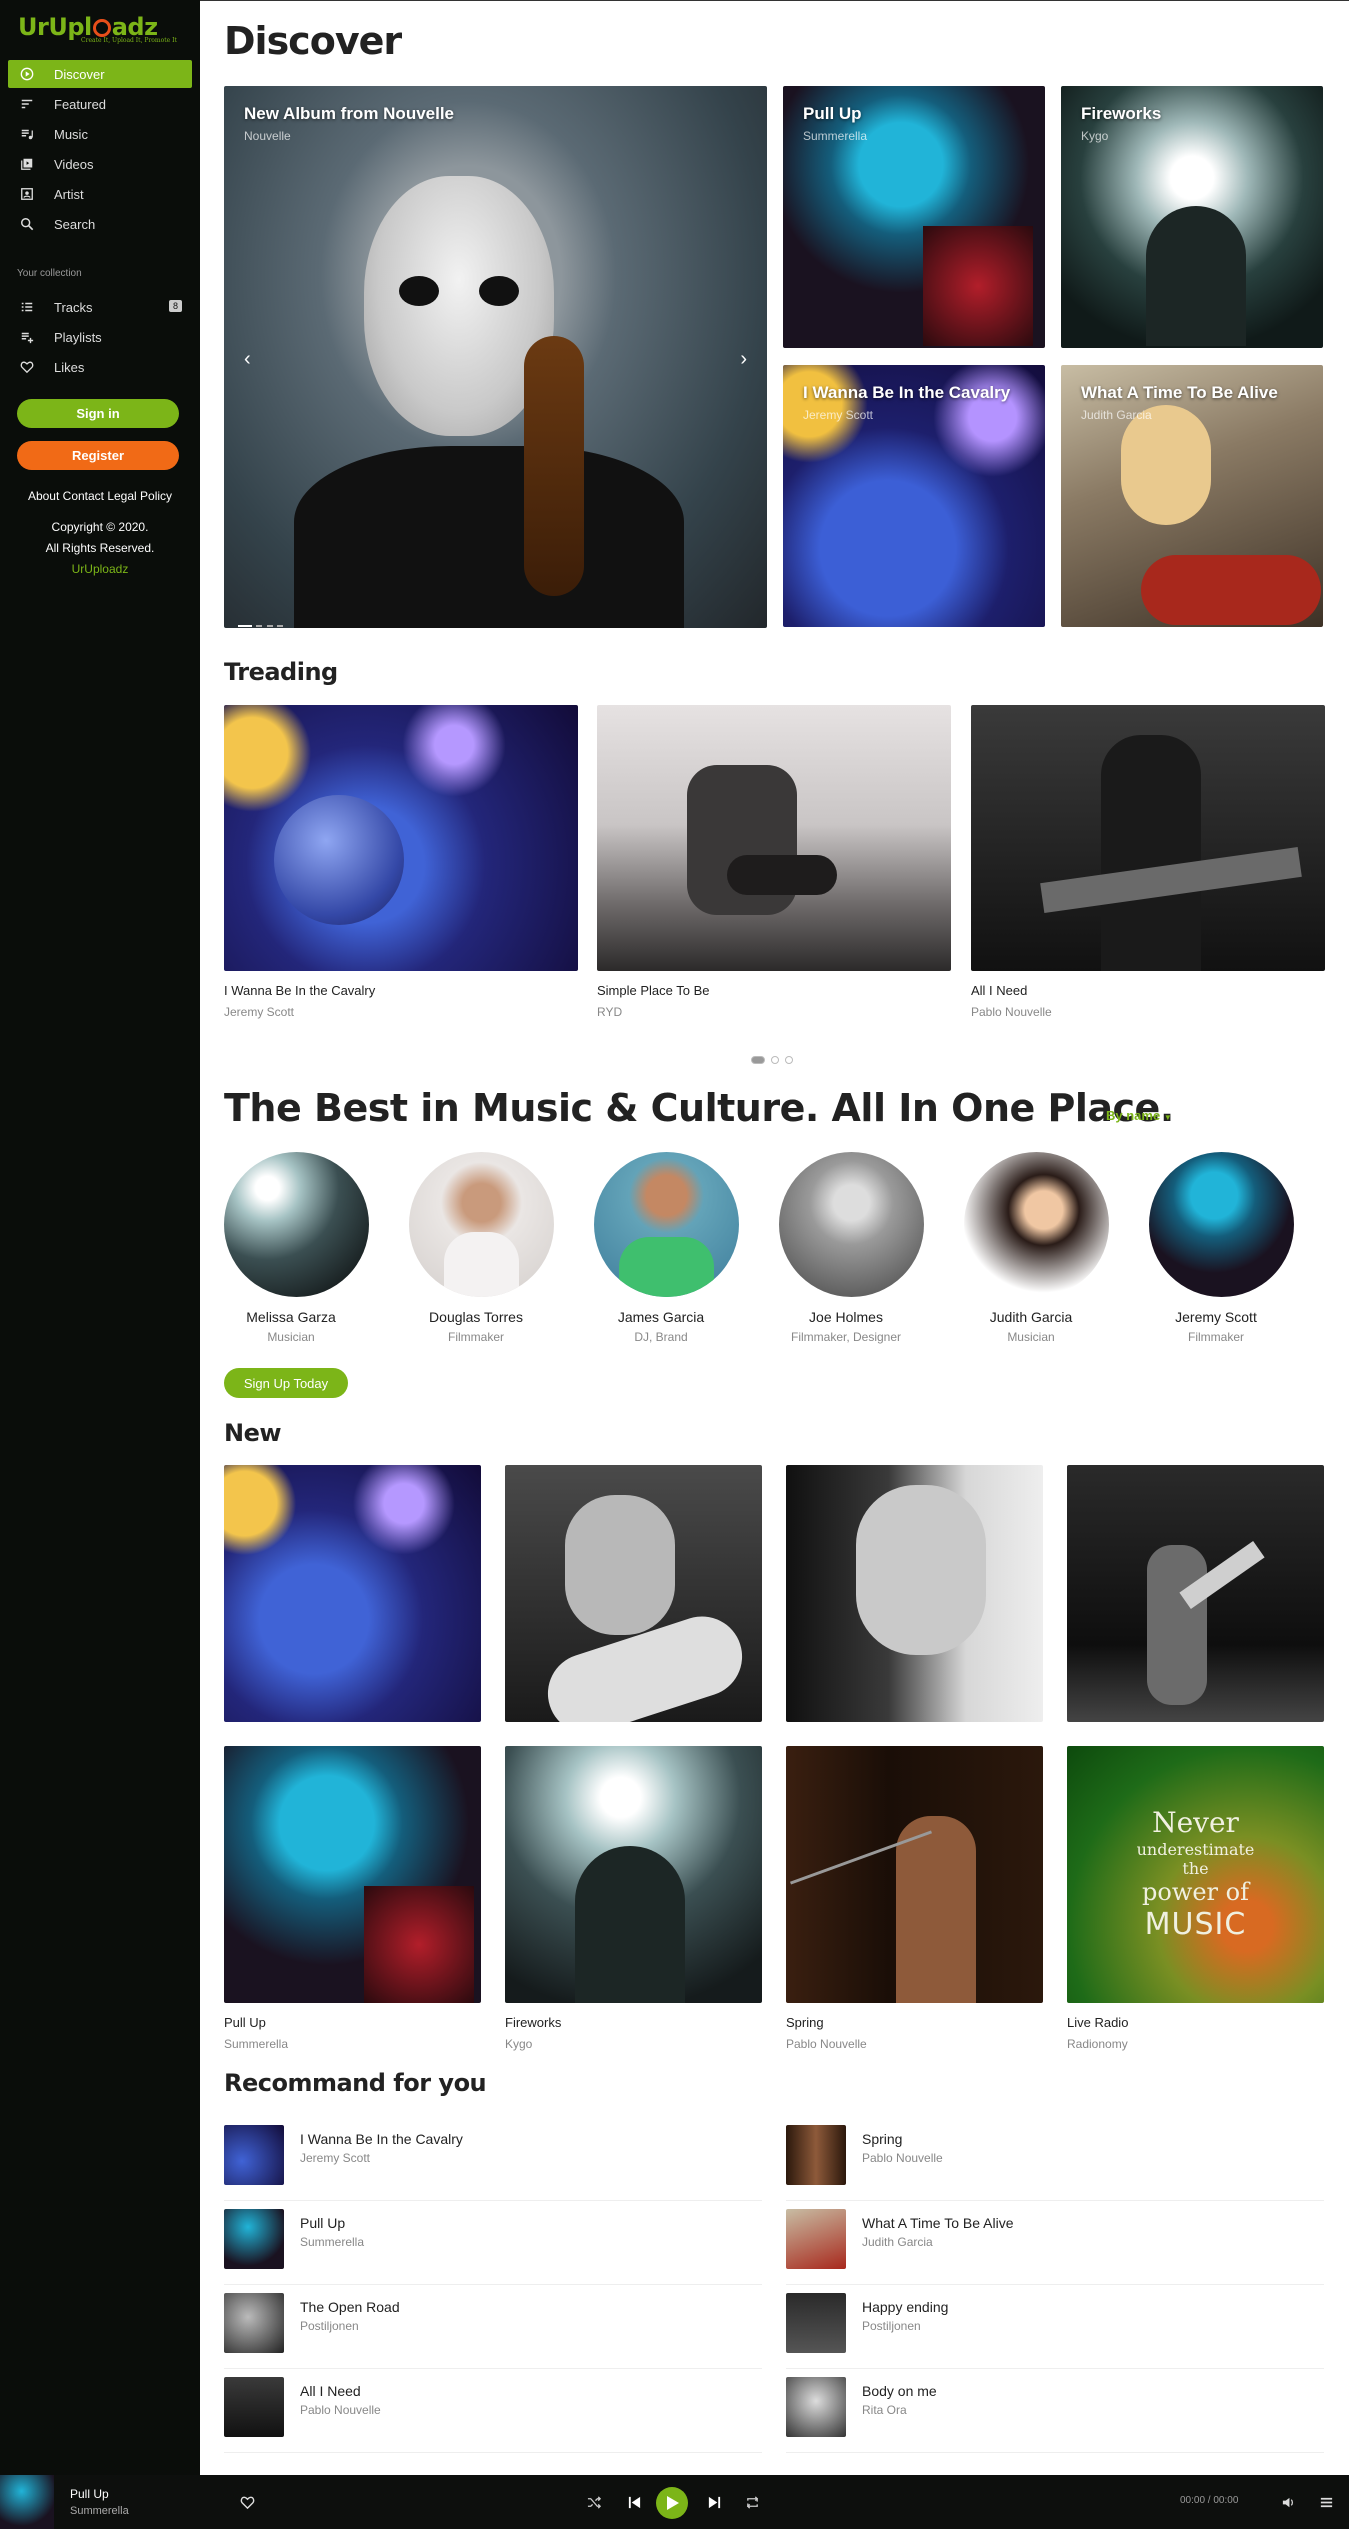  What do you see at coordinates (89, 2494) in the screenshot?
I see `player-title: Pull Up` at bounding box center [89, 2494].